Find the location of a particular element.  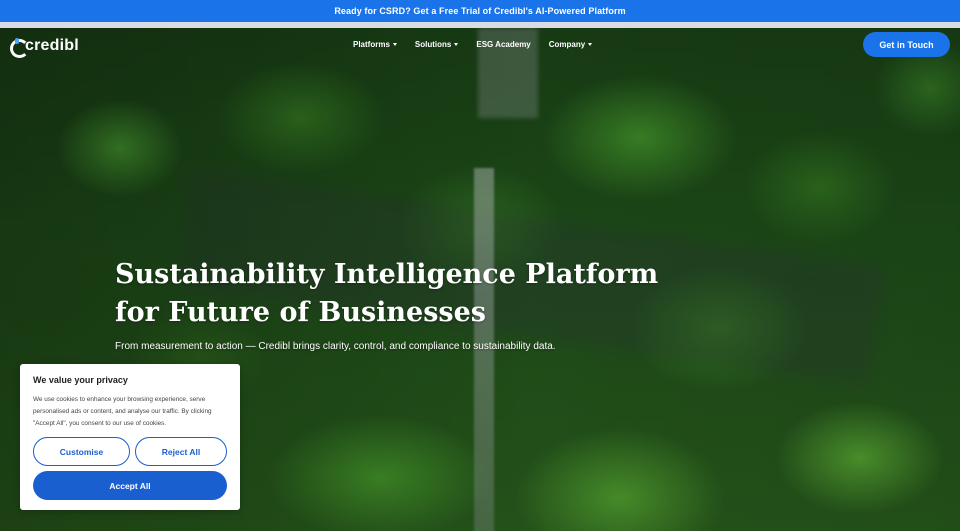

nav-item-platforms: Platforms is located at coordinates (375, 44).